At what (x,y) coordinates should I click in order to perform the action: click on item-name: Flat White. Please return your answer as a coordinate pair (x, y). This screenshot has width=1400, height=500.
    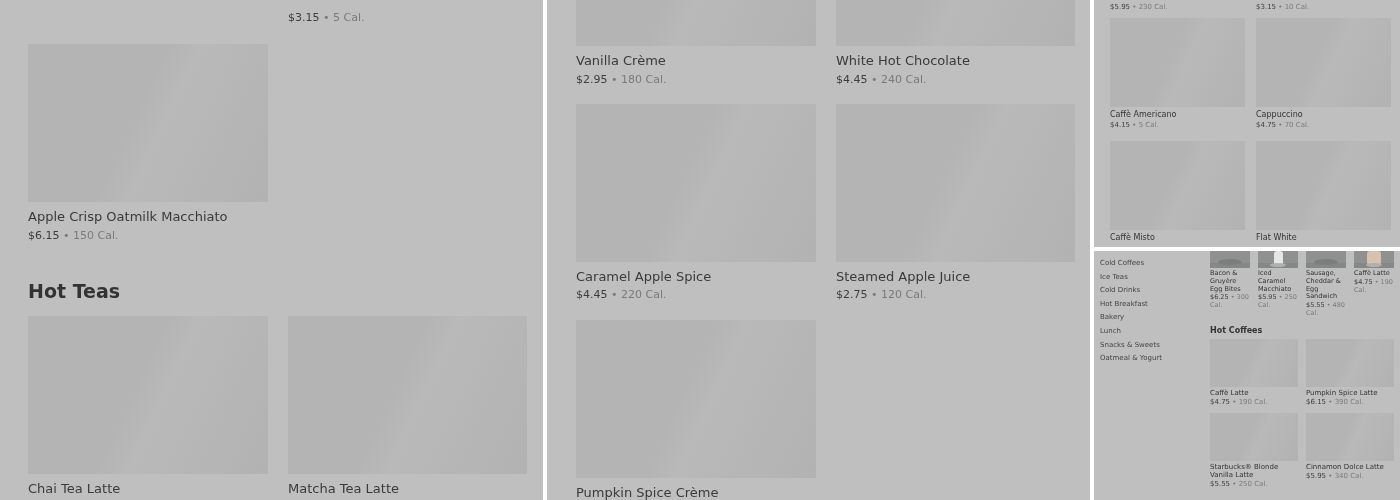
    Looking at the image, I should click on (1277, 238).